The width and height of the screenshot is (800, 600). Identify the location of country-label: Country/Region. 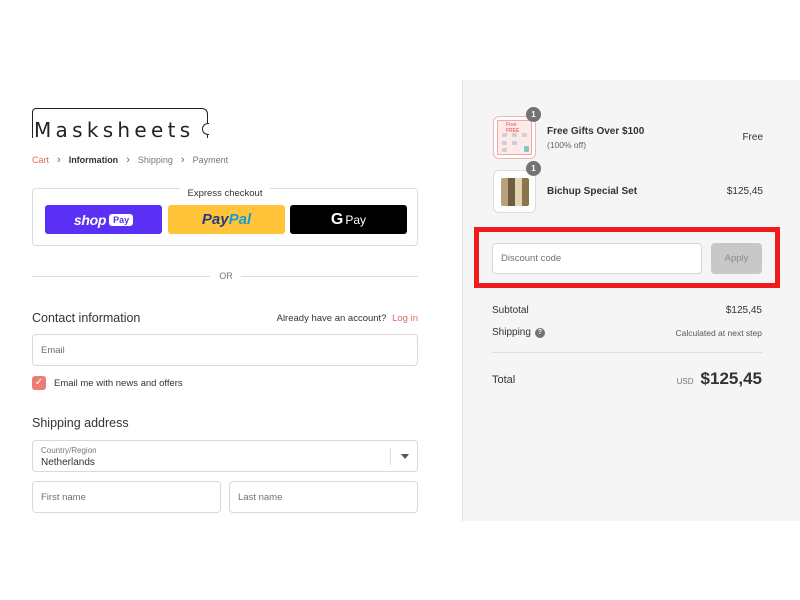
(69, 450).